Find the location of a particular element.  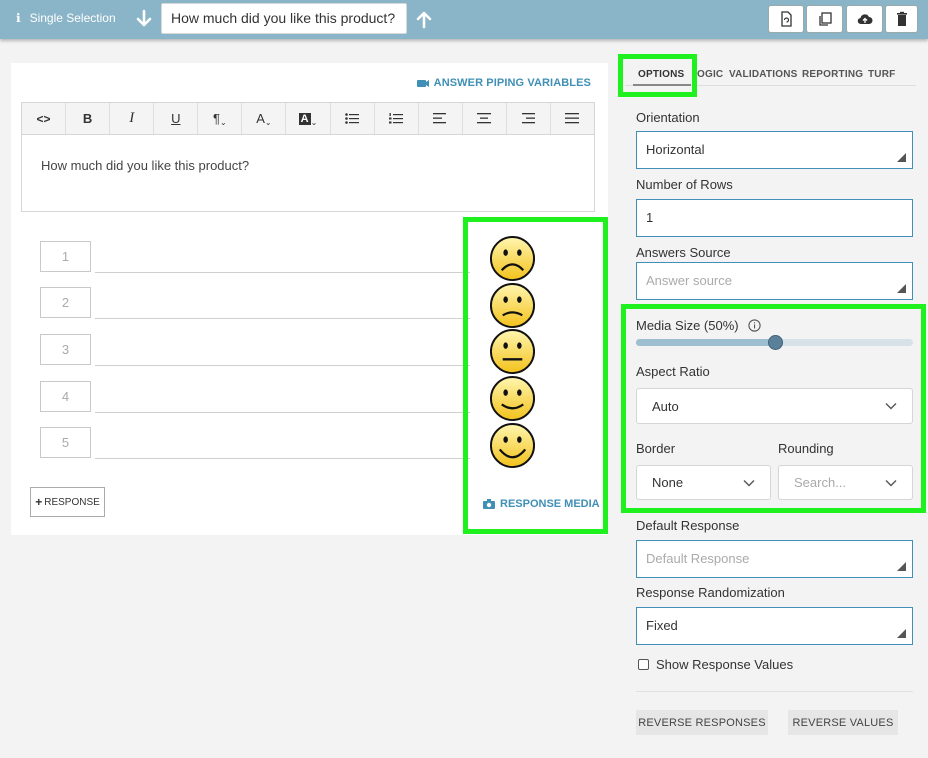

response-value-input: 5 is located at coordinates (65, 442).